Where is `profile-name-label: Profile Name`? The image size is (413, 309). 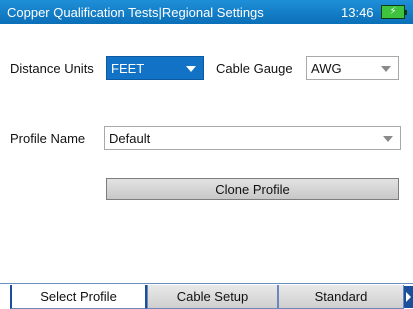
profile-name-label: Profile Name is located at coordinates (48, 138).